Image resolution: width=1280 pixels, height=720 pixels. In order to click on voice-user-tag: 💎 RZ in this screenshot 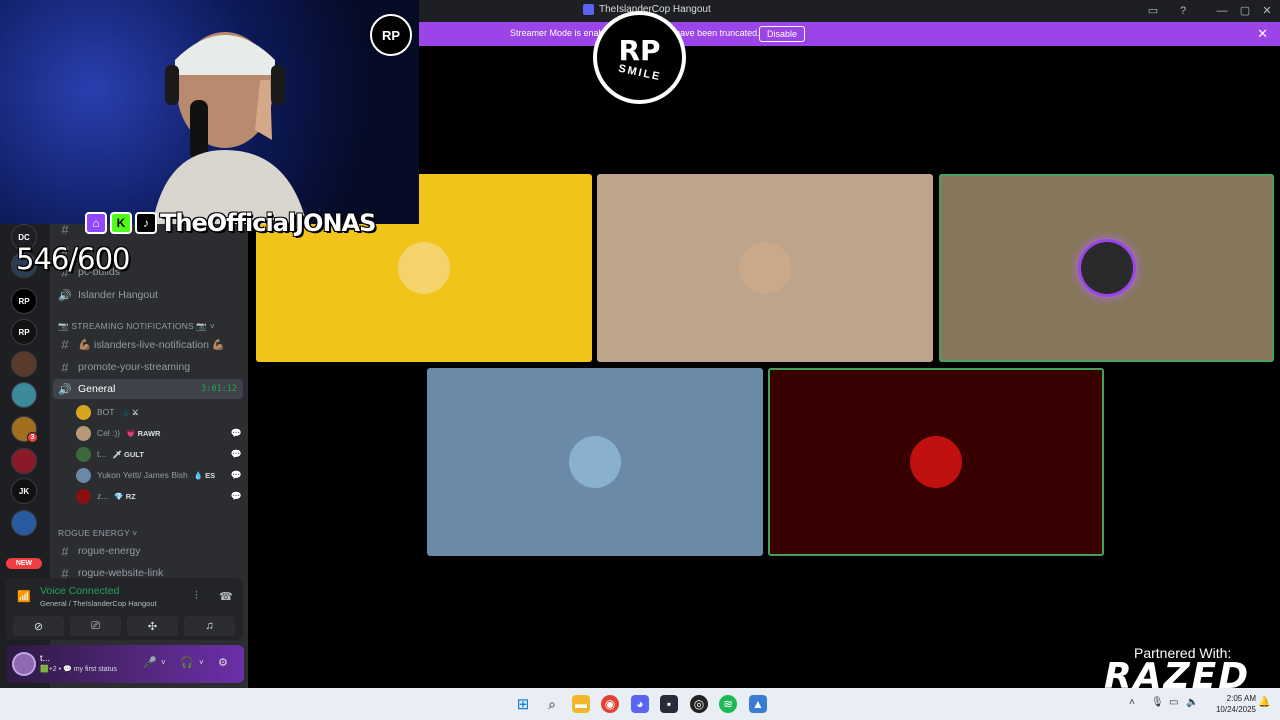, I will do `click(125, 496)`.